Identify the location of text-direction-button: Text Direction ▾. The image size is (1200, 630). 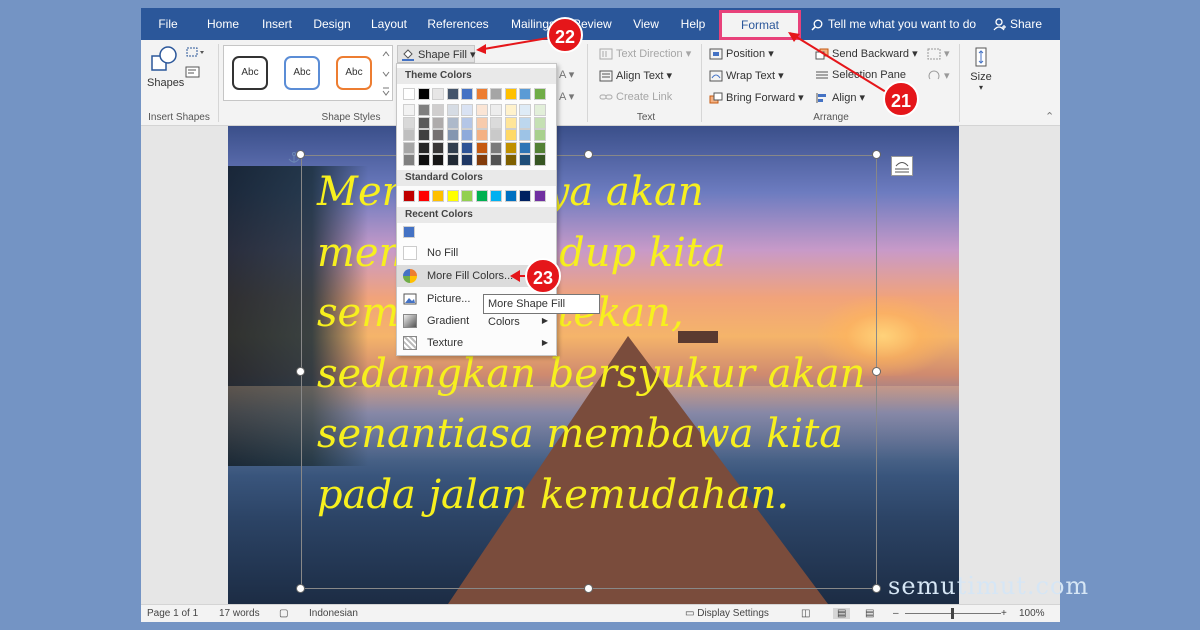
(645, 53).